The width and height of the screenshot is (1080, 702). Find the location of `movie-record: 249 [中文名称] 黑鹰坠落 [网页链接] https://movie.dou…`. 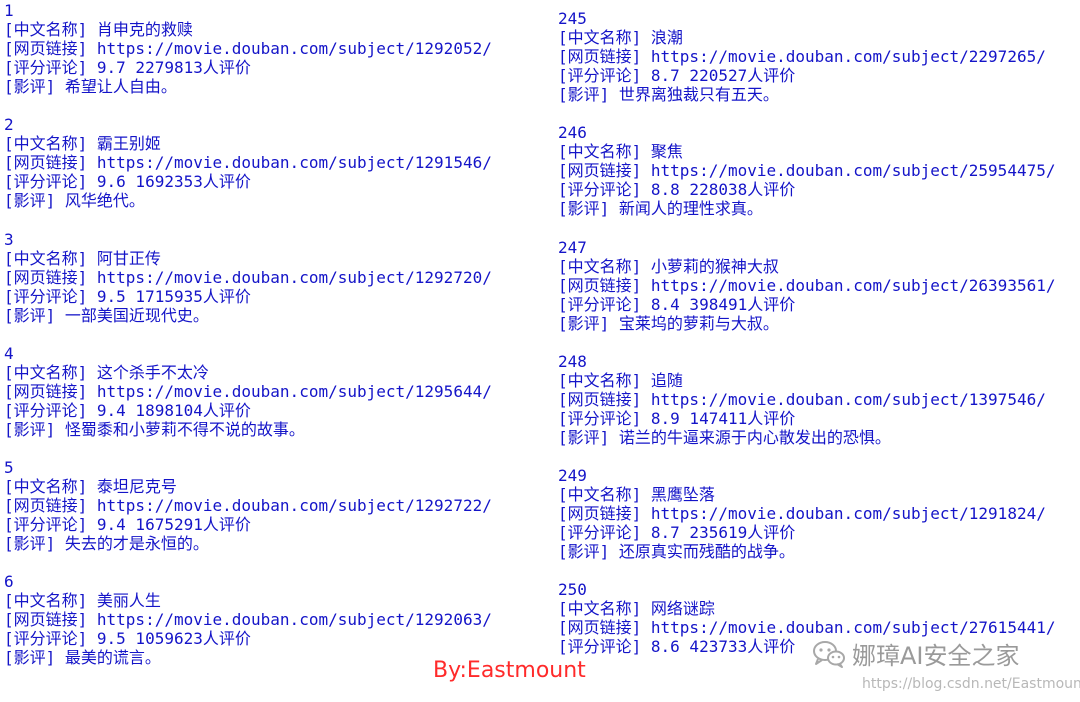

movie-record: 249 [中文名称] 黑鹰坠落 [网页链接] https://movie.dou… is located at coordinates (806, 523).